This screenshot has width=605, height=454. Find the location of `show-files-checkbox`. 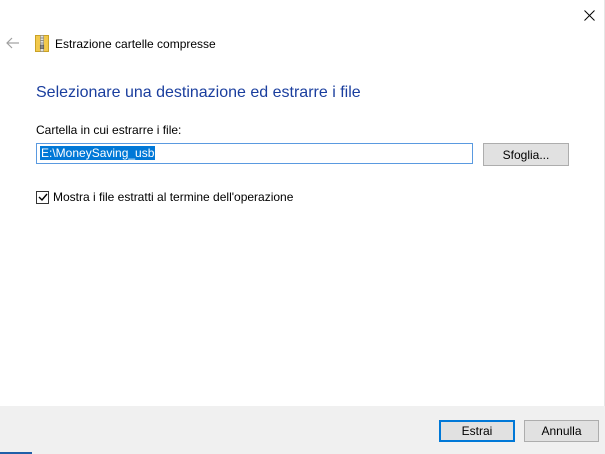

show-files-checkbox is located at coordinates (42, 197).